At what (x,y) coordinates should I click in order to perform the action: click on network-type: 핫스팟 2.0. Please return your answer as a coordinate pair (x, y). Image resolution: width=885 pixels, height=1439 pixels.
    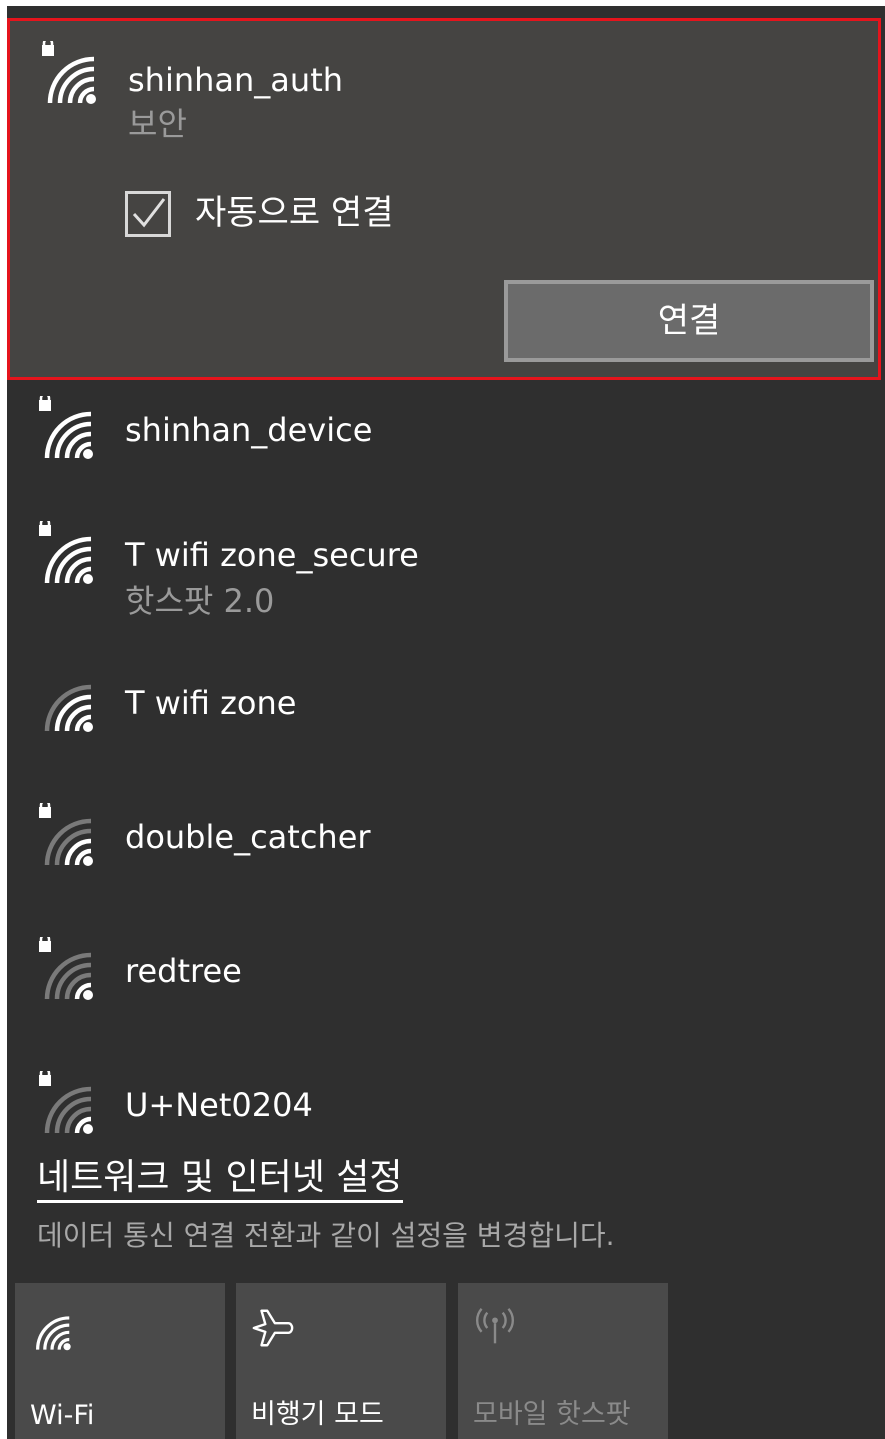
    Looking at the image, I should click on (200, 601).